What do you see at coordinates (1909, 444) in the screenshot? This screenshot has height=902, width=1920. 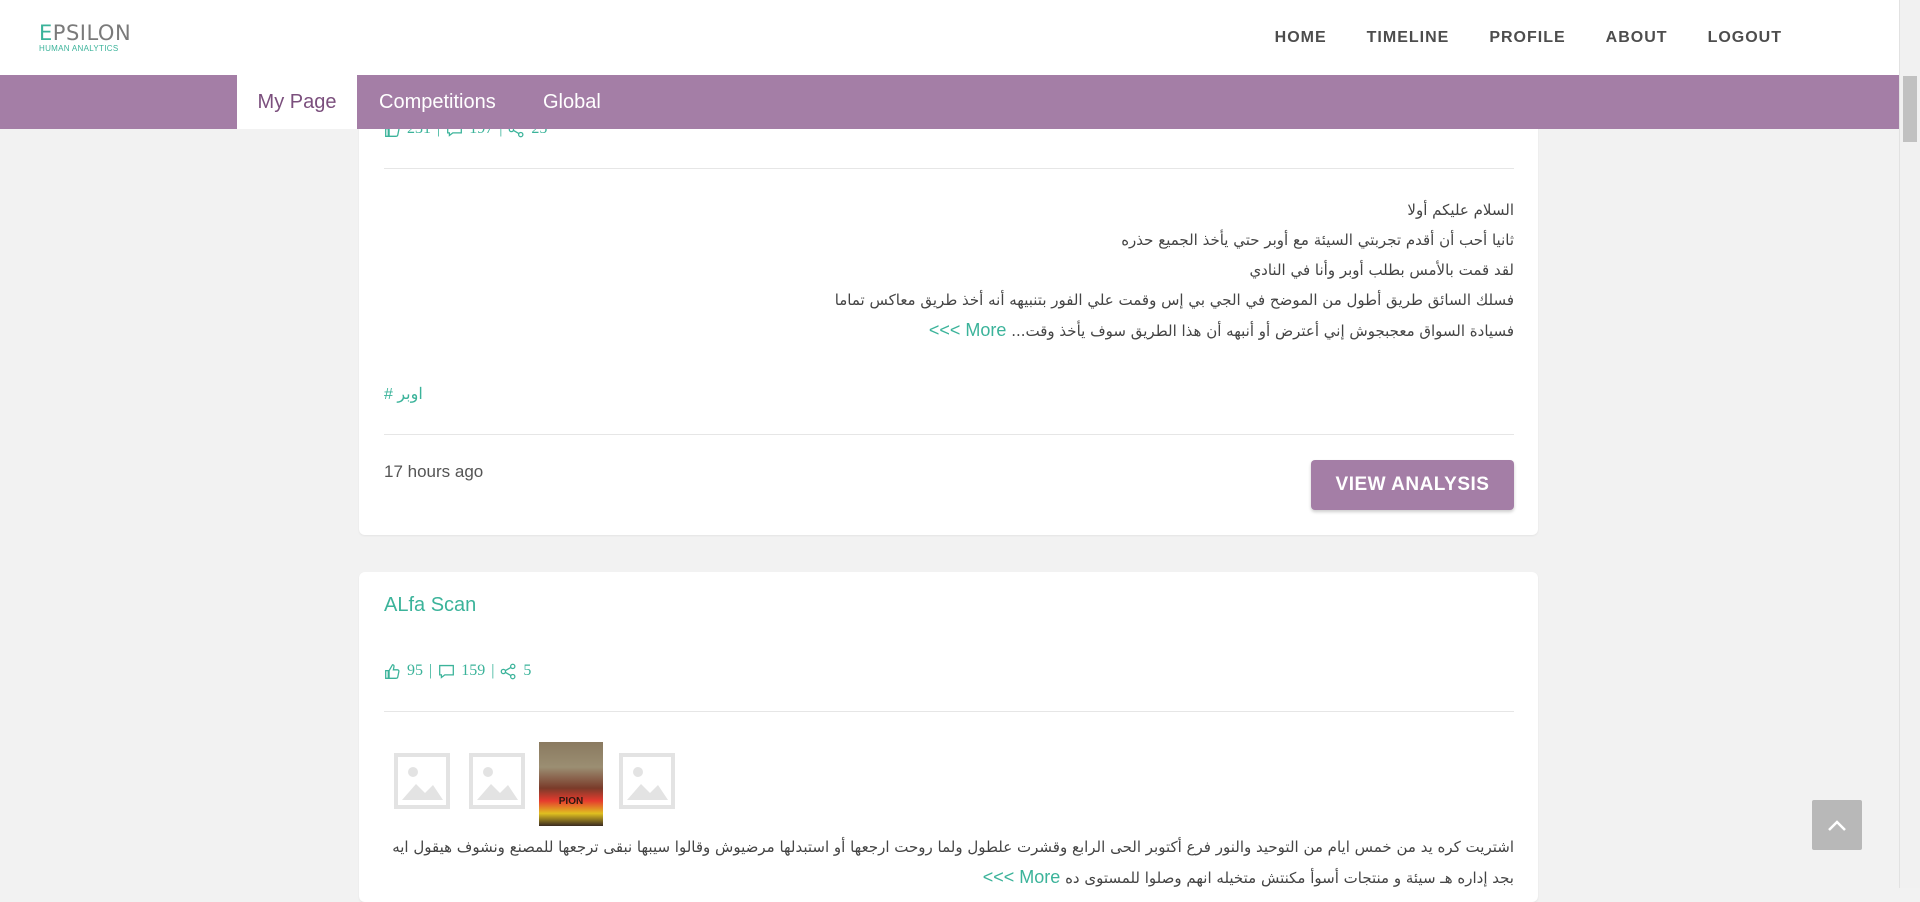 I see `vertical-scrollbar` at bounding box center [1909, 444].